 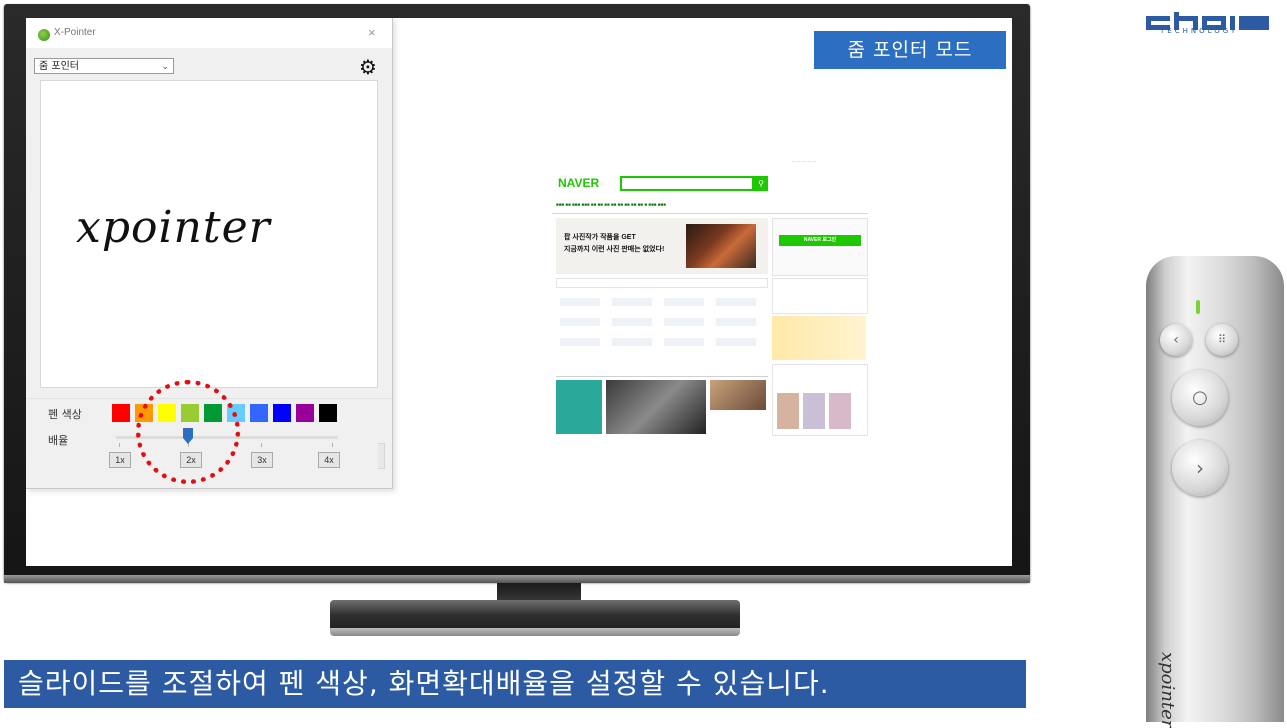 I want to click on naver-login-button: NAVER 로그인, so click(x=820, y=240).